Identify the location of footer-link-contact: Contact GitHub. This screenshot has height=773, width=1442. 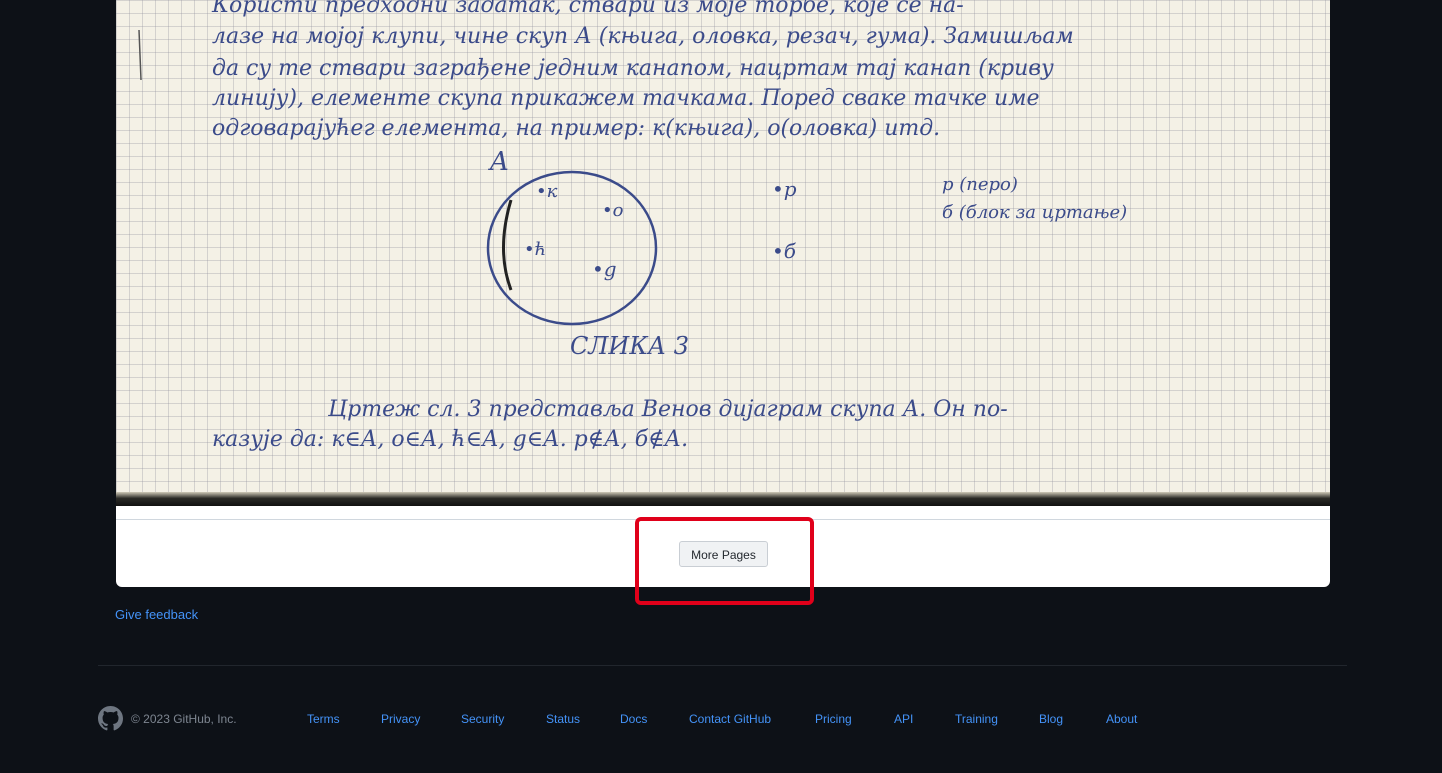
(730, 719).